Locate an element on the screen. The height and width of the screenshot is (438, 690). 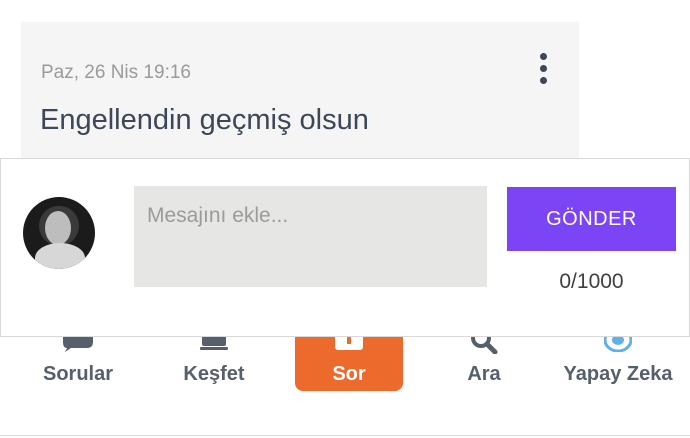
avatar is located at coordinates (59, 233).